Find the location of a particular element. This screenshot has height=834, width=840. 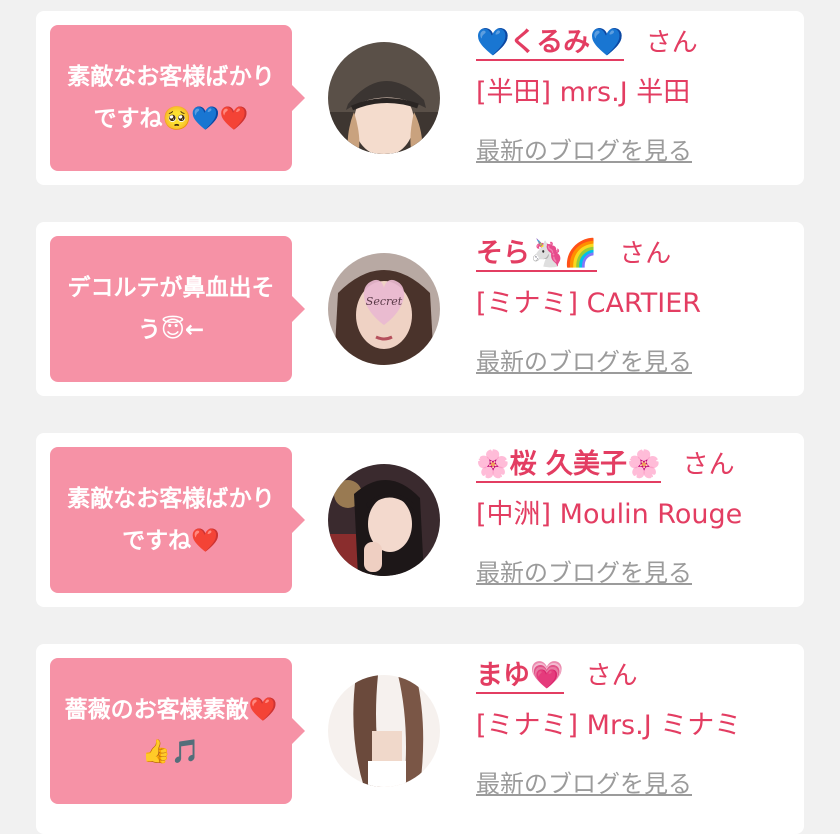

member-name-link: まゆ💗 is located at coordinates (520, 677).